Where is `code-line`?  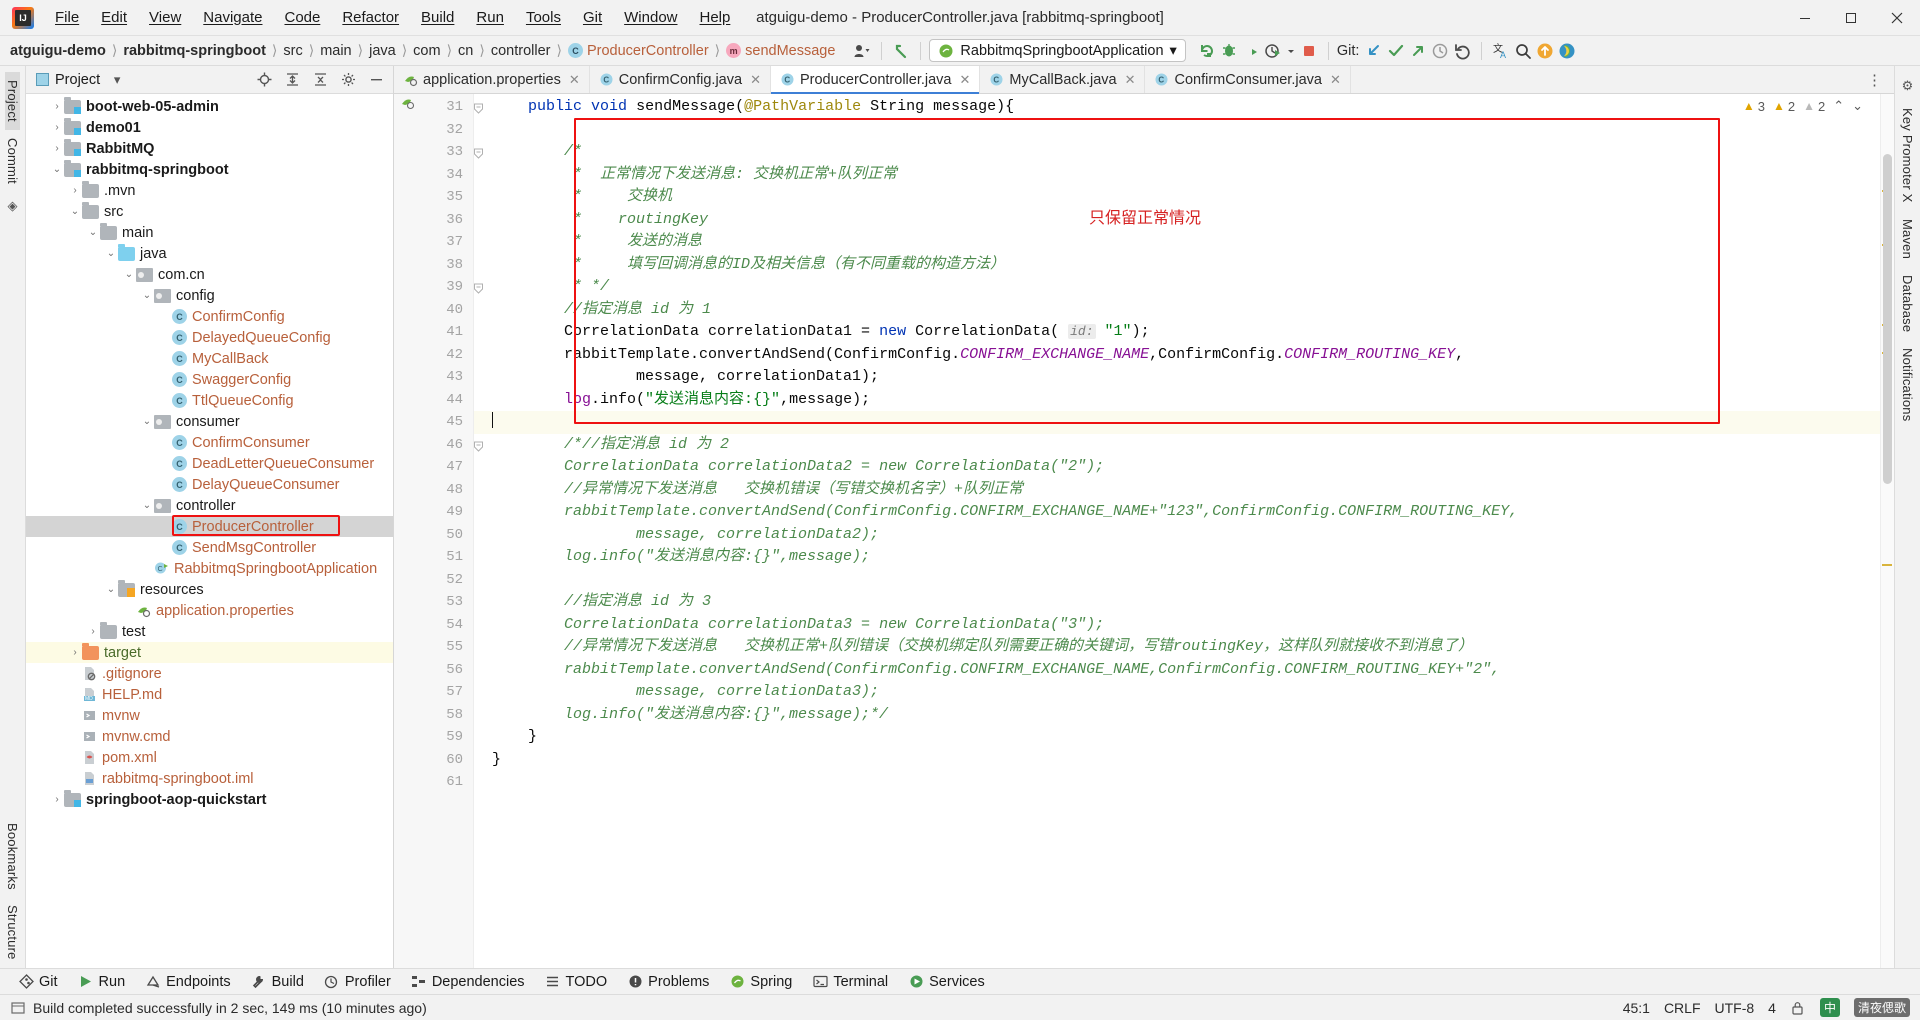 code-line is located at coordinates (1177, 782).